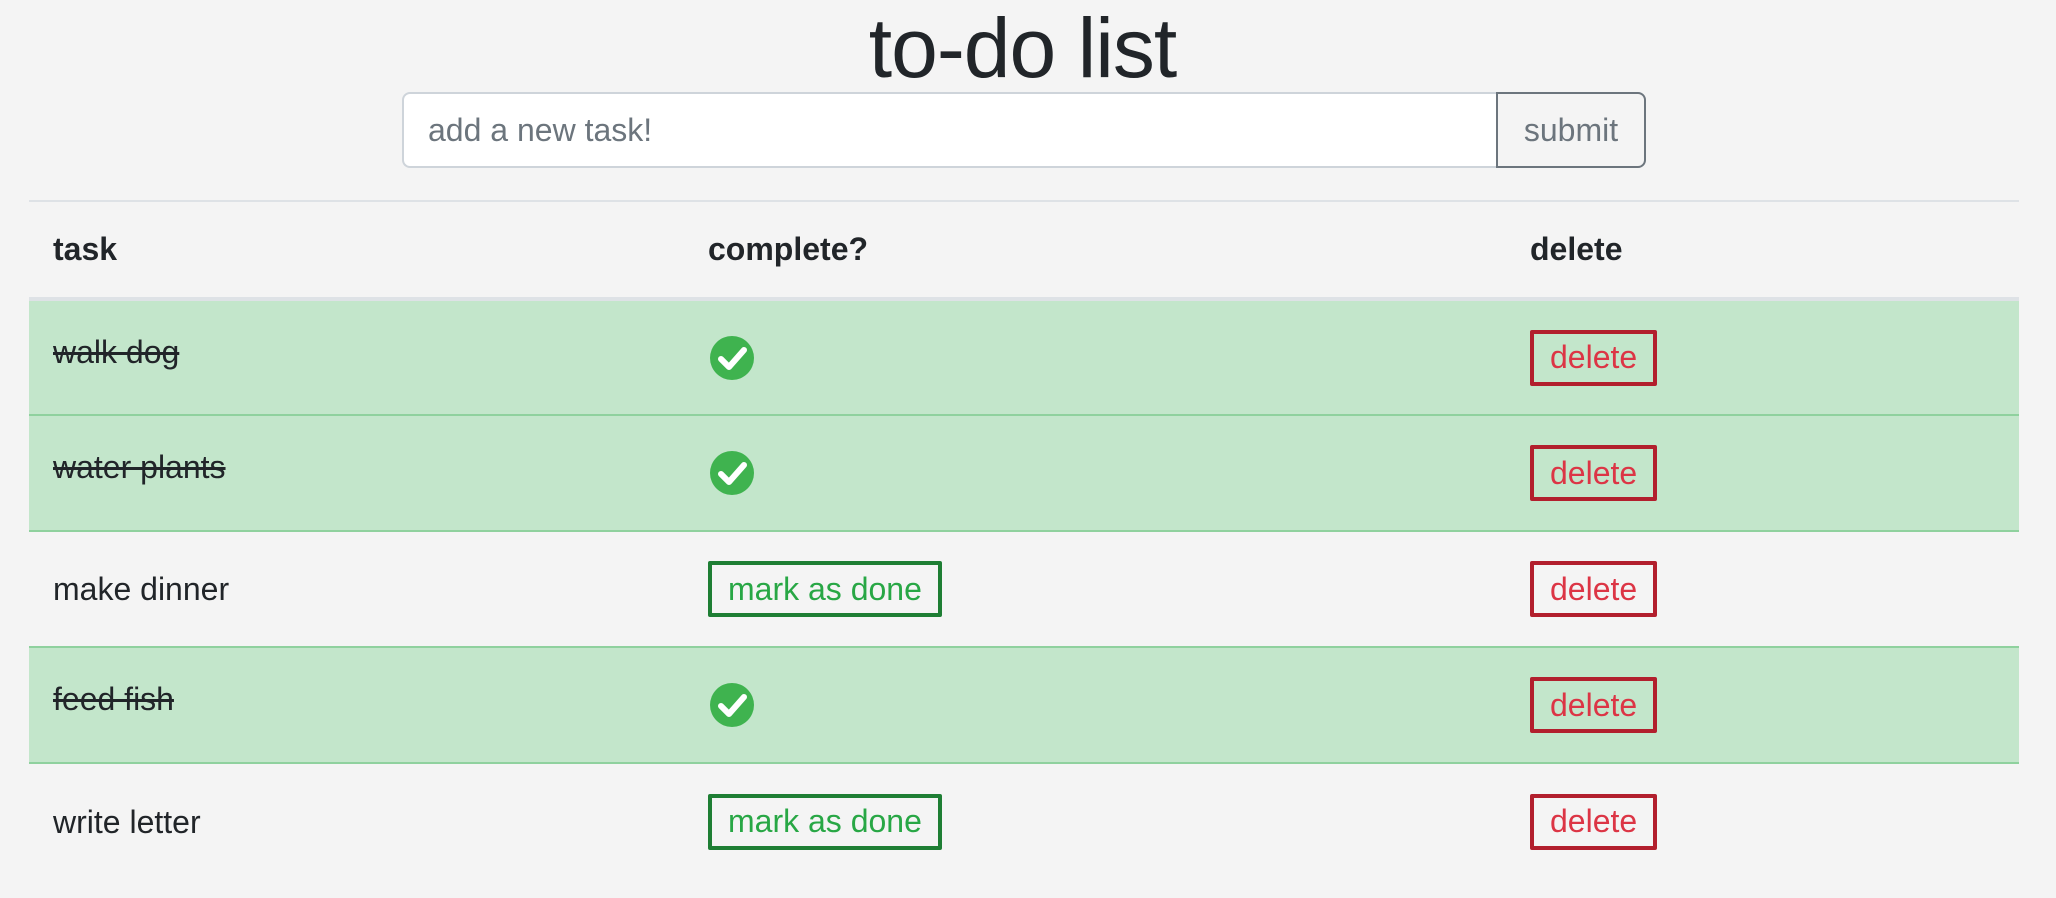 This screenshot has height=898, width=2056. Describe the element at coordinates (113, 699) in the screenshot. I see `task-name: feed fish` at that location.